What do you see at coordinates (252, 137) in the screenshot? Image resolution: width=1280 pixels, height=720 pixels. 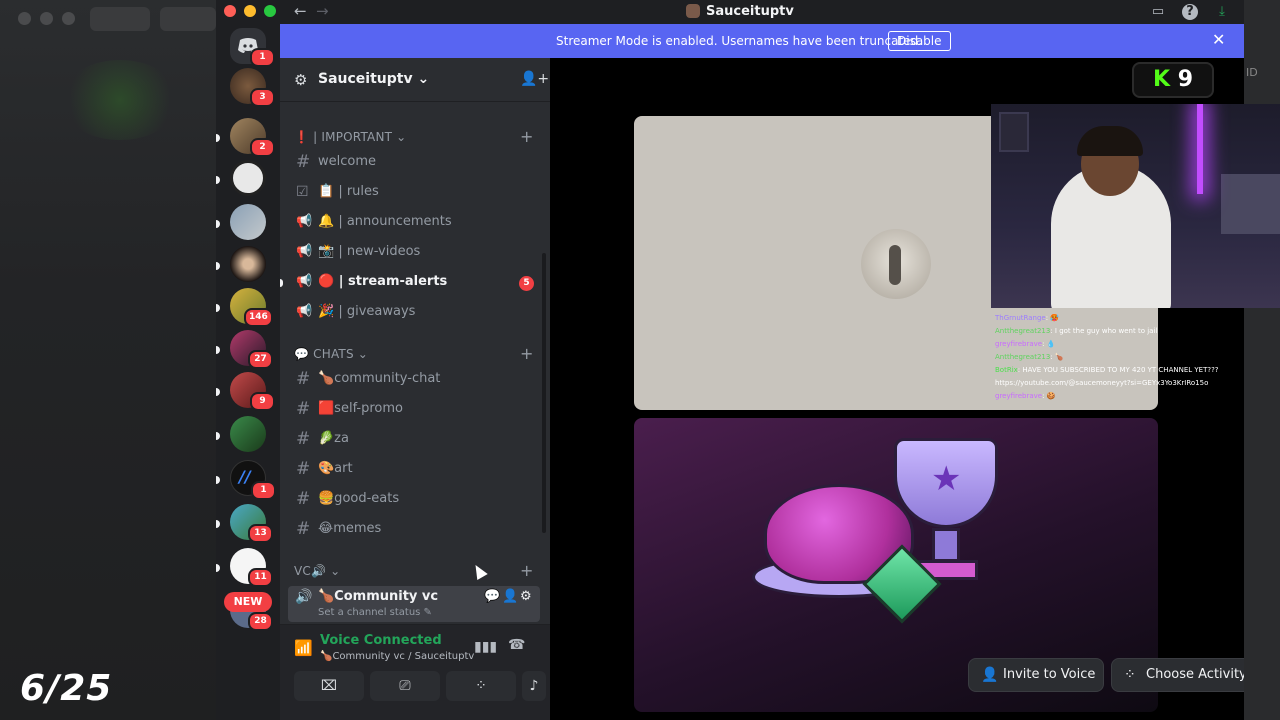 I see `server-icon: 2` at bounding box center [252, 137].